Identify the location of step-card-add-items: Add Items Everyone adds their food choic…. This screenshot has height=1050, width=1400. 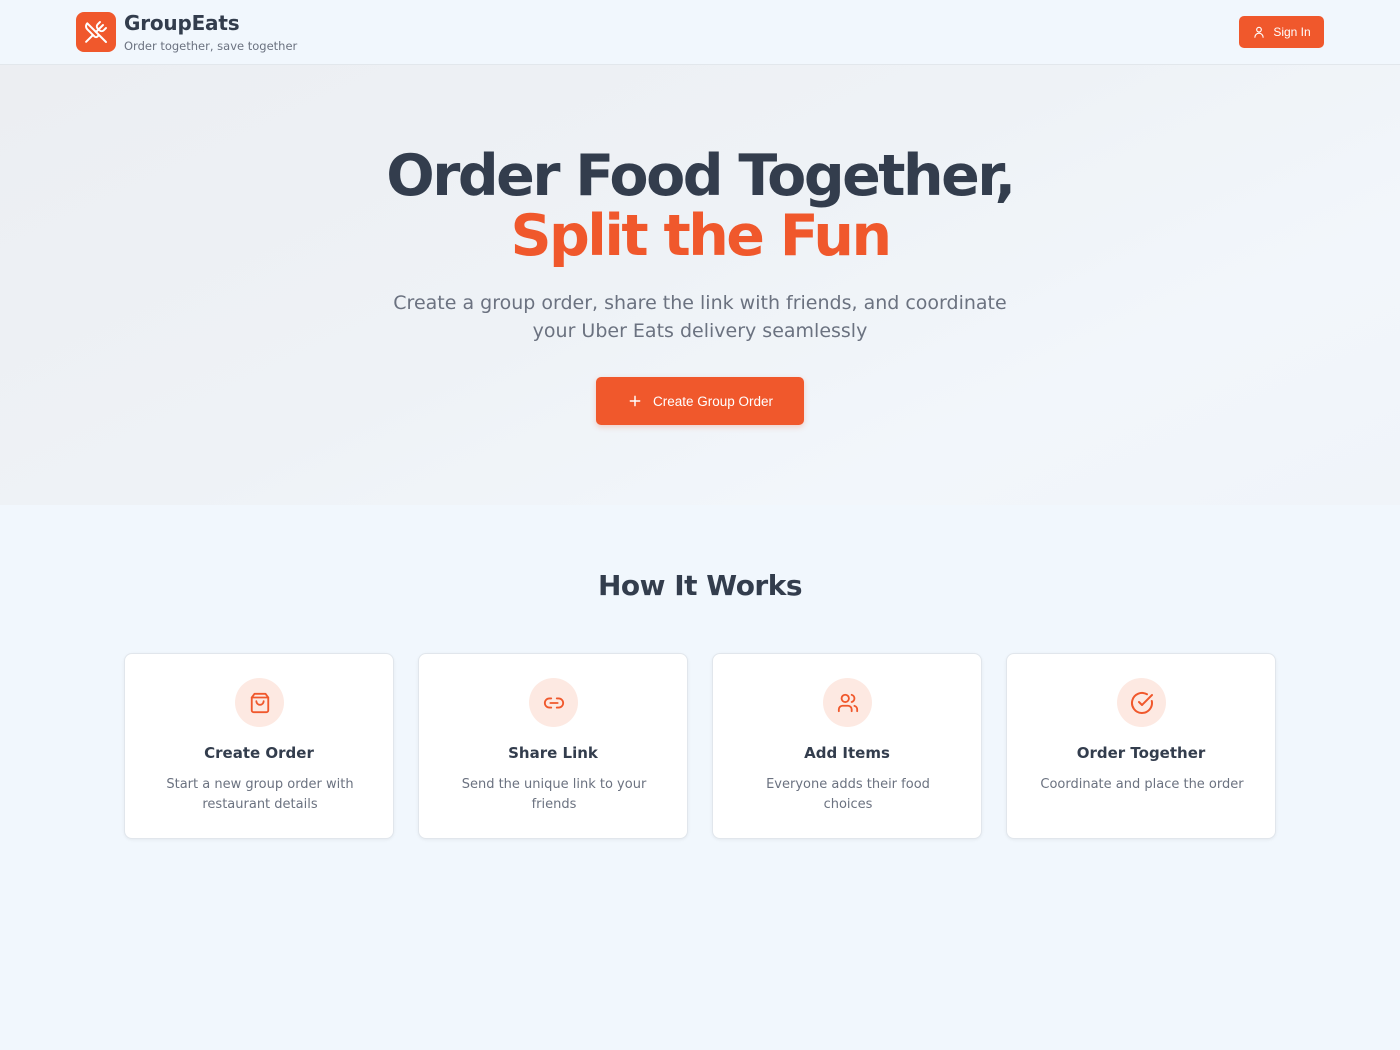
(847, 746).